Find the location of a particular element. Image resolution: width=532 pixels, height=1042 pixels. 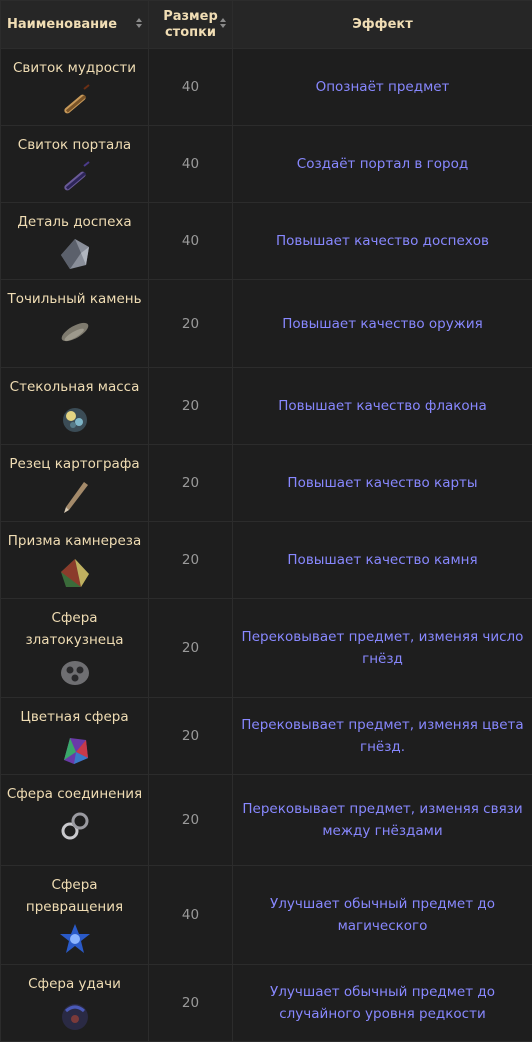

column-header-name-label: Наименование is located at coordinates (62, 24).